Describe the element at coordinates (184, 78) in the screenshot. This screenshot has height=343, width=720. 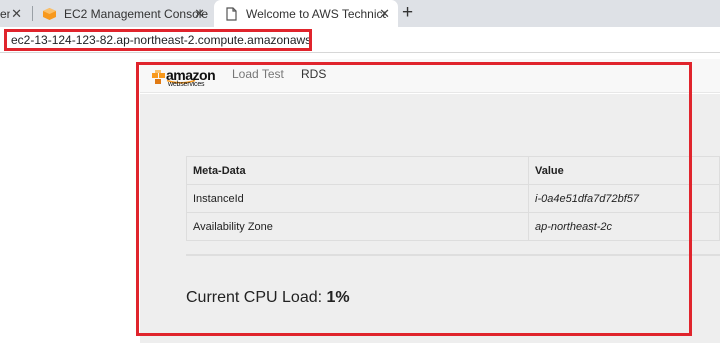
I see `aws-logo-icon: amazon webservices` at that location.